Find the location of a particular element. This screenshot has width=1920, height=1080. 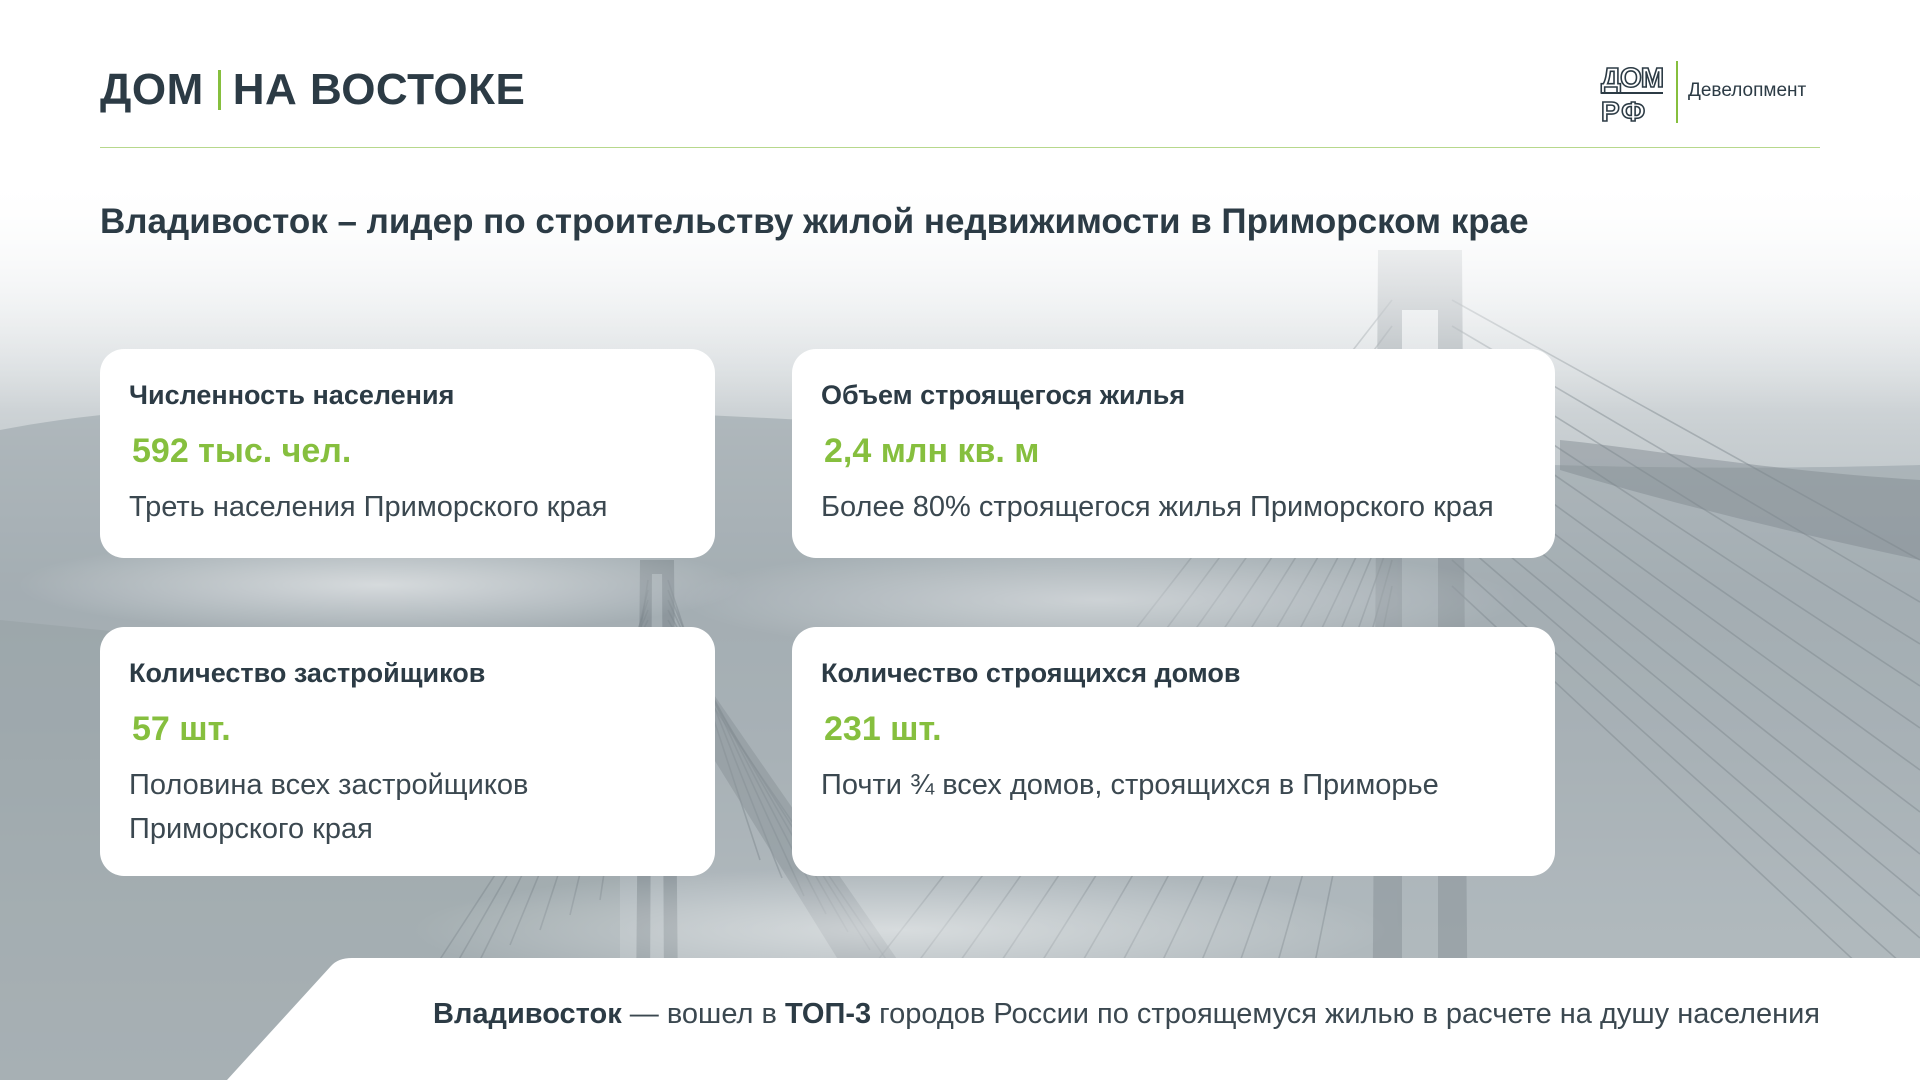

footer-city: Владивосток is located at coordinates (527, 1014).